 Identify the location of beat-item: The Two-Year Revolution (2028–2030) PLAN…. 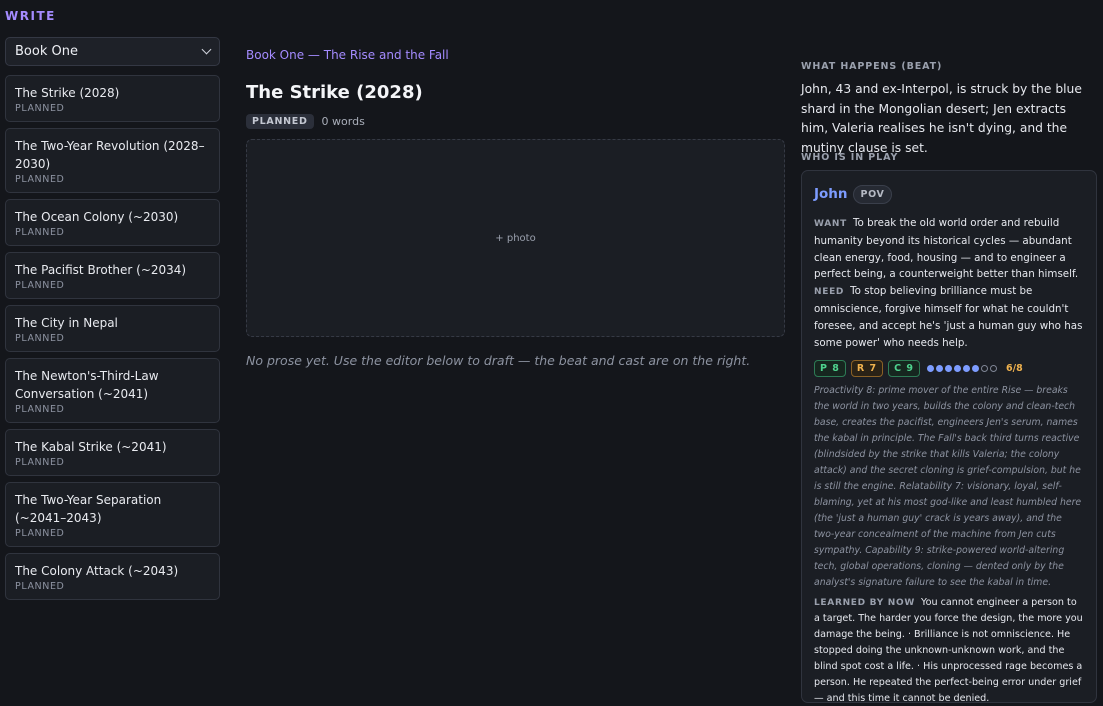
(112, 160).